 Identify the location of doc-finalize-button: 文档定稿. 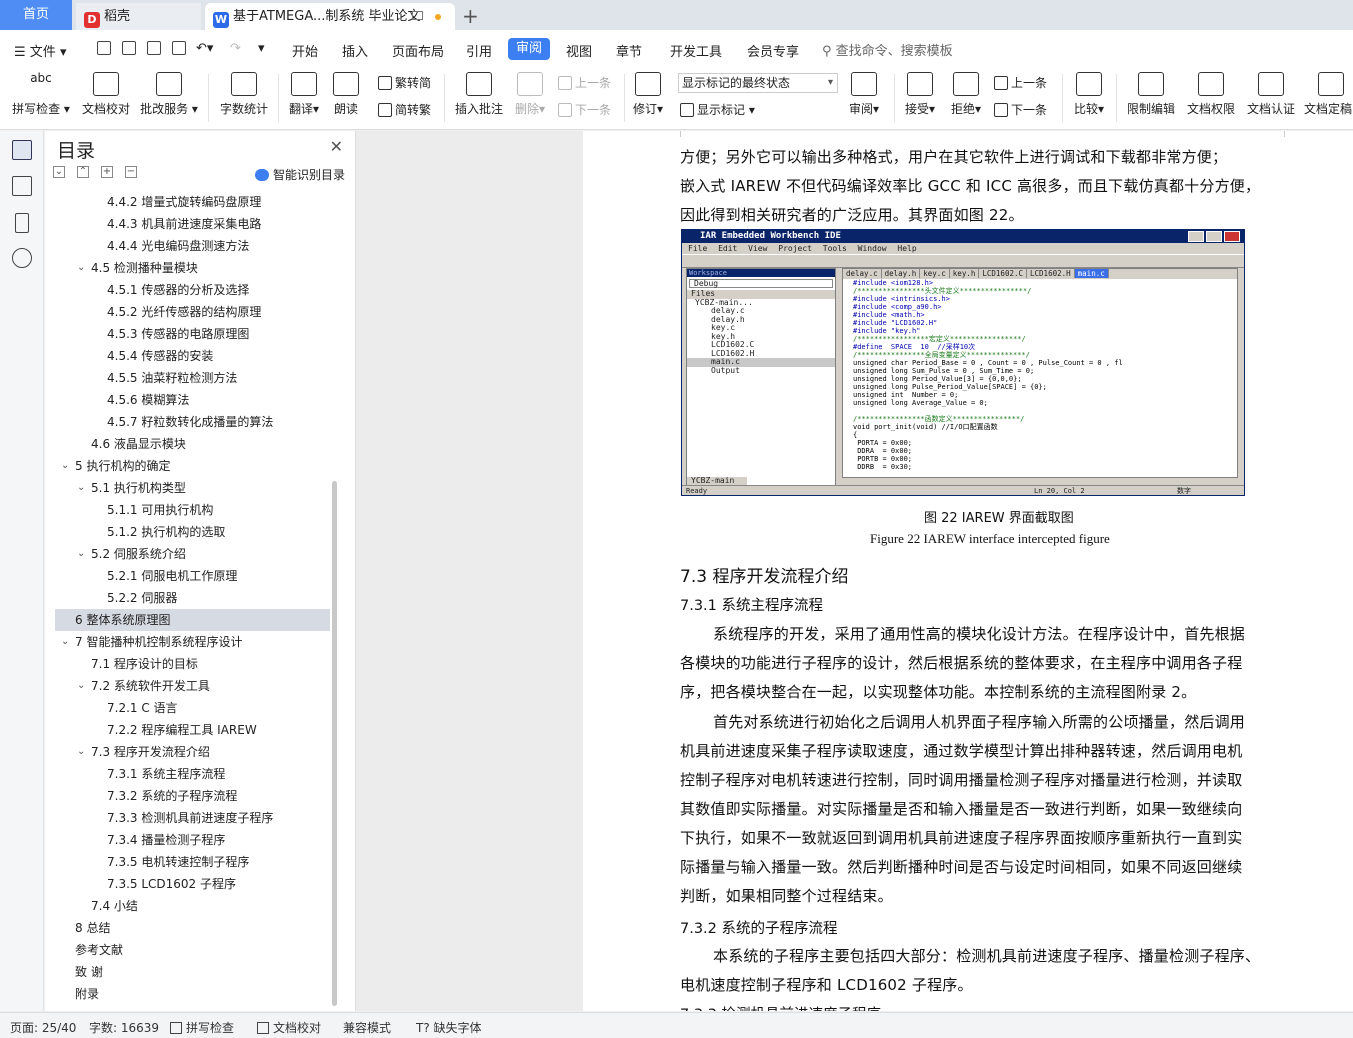
(1328, 94).